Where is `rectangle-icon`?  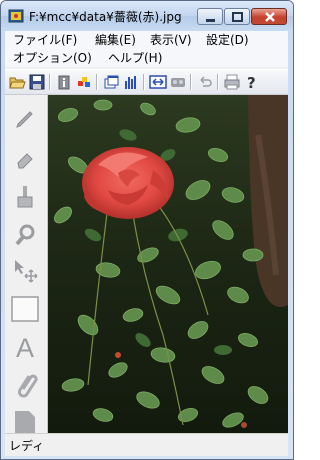 rectangle-icon is located at coordinates (25, 309).